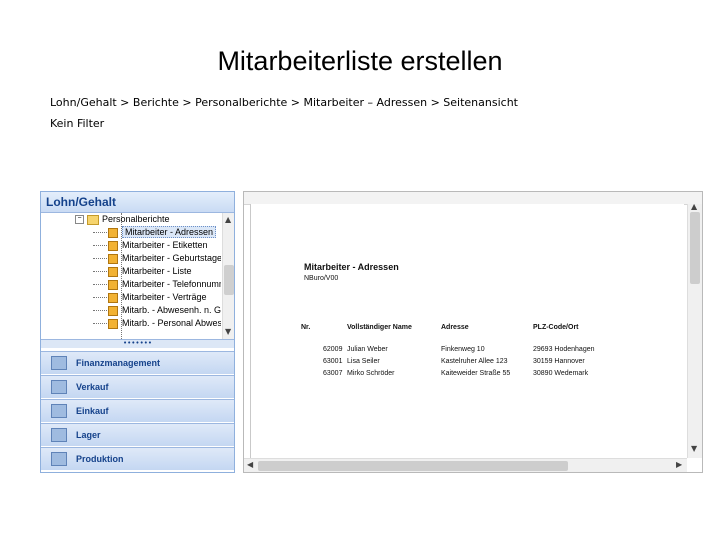 This screenshot has height=540, width=720. I want to click on cell-address: Kaiteweider Straße 55, so click(476, 373).